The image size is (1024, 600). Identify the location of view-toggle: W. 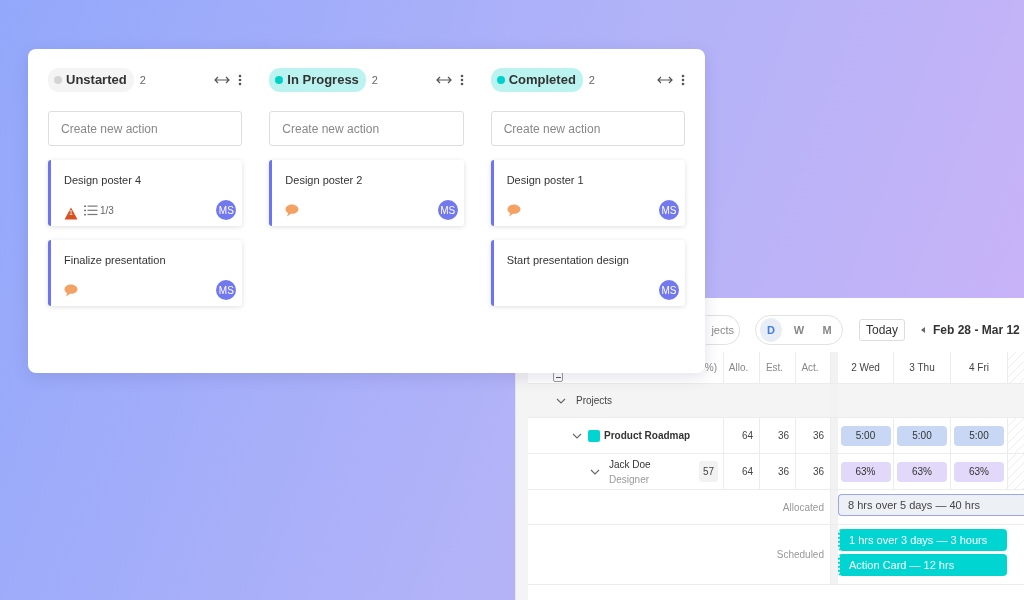
(799, 330).